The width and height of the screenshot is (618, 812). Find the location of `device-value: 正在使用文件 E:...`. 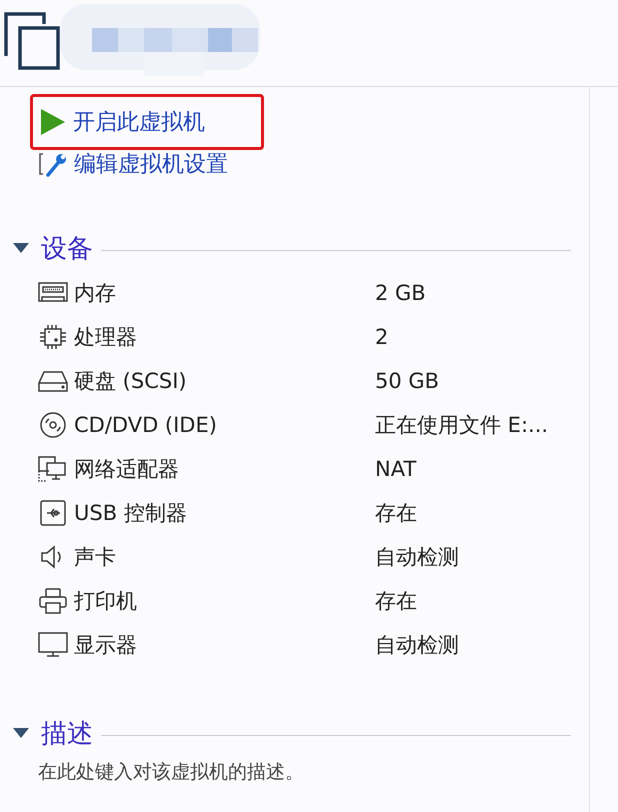

device-value: 正在使用文件 E:... is located at coordinates (461, 425).